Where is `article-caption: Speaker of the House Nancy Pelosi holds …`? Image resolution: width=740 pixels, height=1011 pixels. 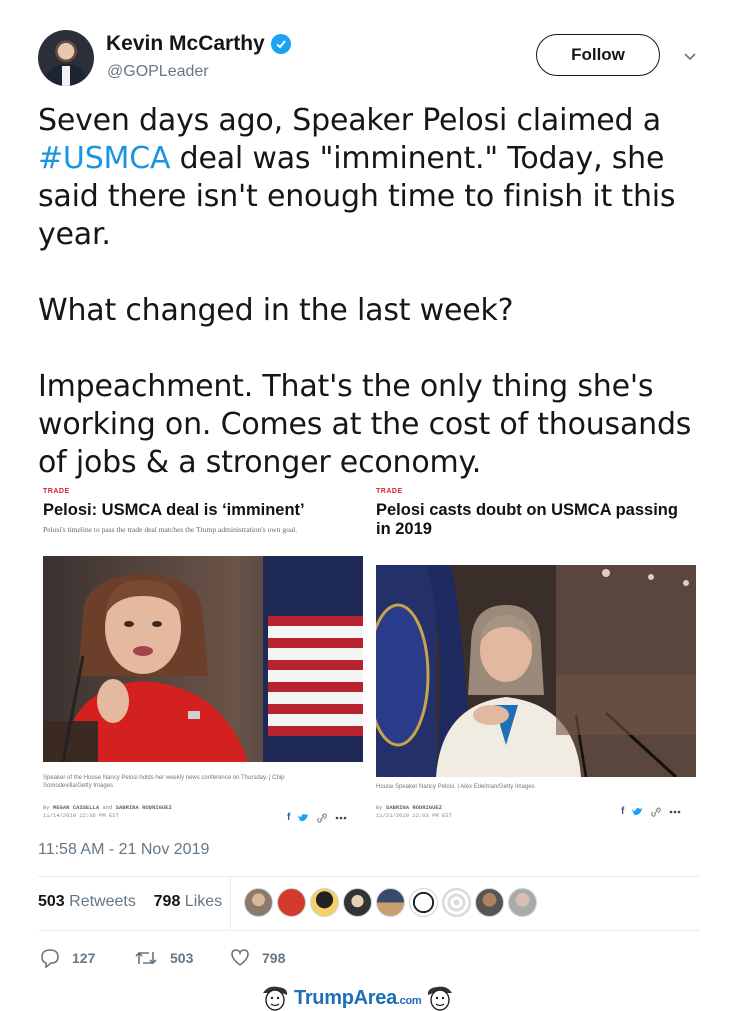 article-caption: Speaker of the House Nancy Pelosi holds … is located at coordinates (164, 782).